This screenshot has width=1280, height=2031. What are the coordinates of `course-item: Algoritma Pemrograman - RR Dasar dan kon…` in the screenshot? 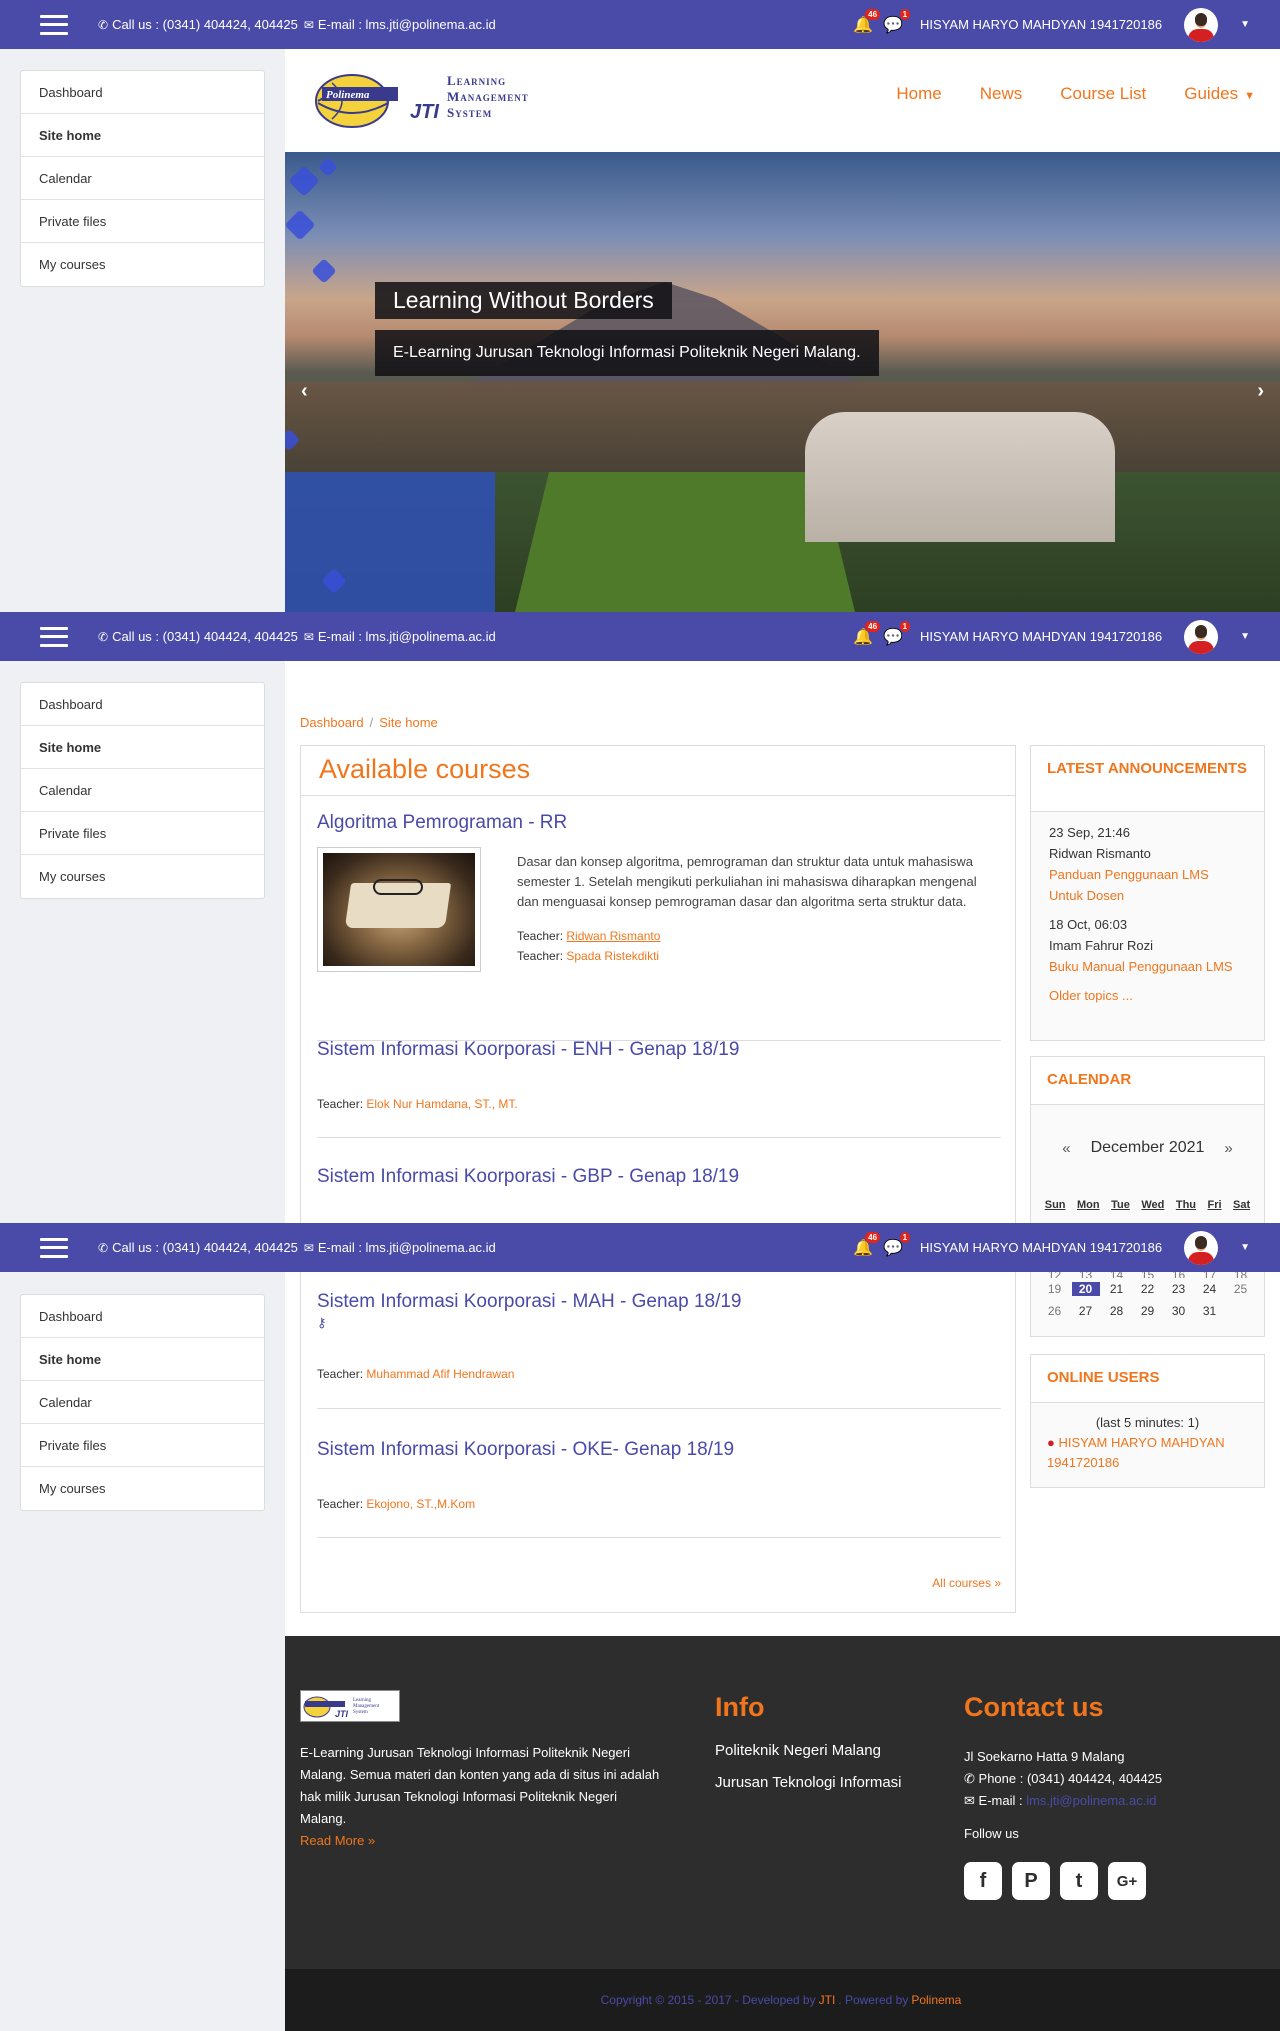 It's located at (659, 926).